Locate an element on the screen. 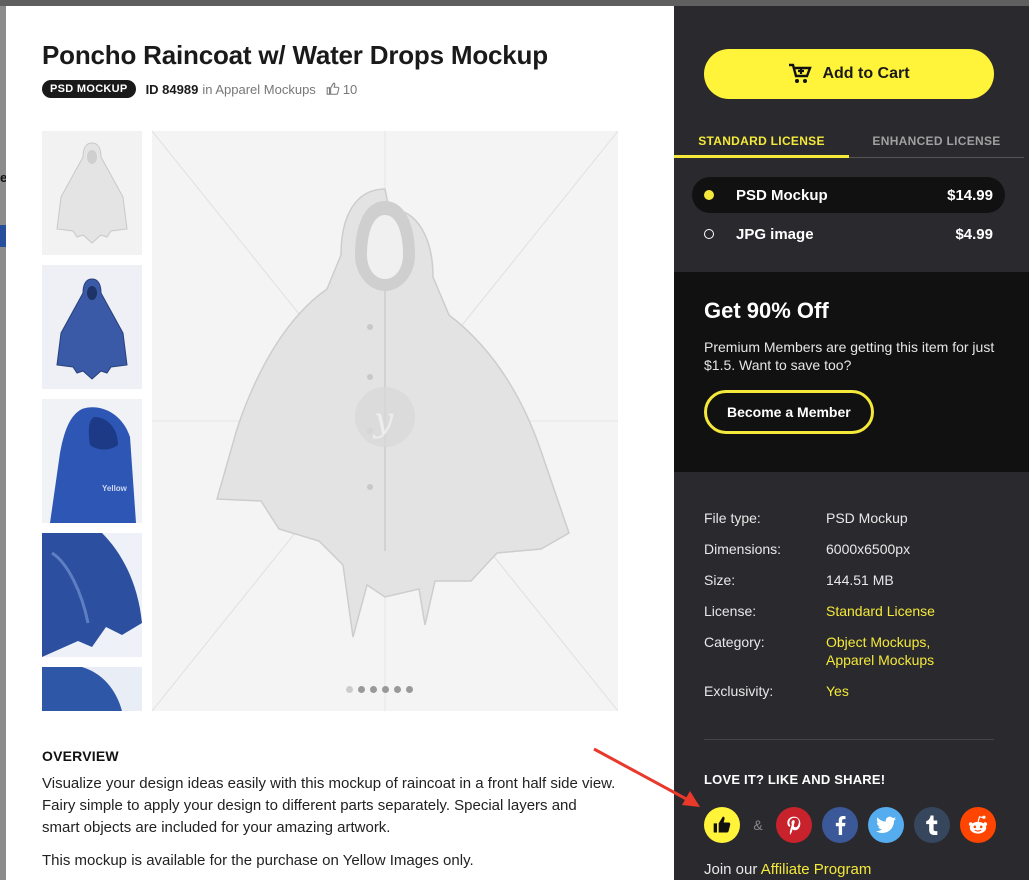 Image resolution: width=1029 pixels, height=880 pixels. facebook-icon is located at coordinates (840, 825).